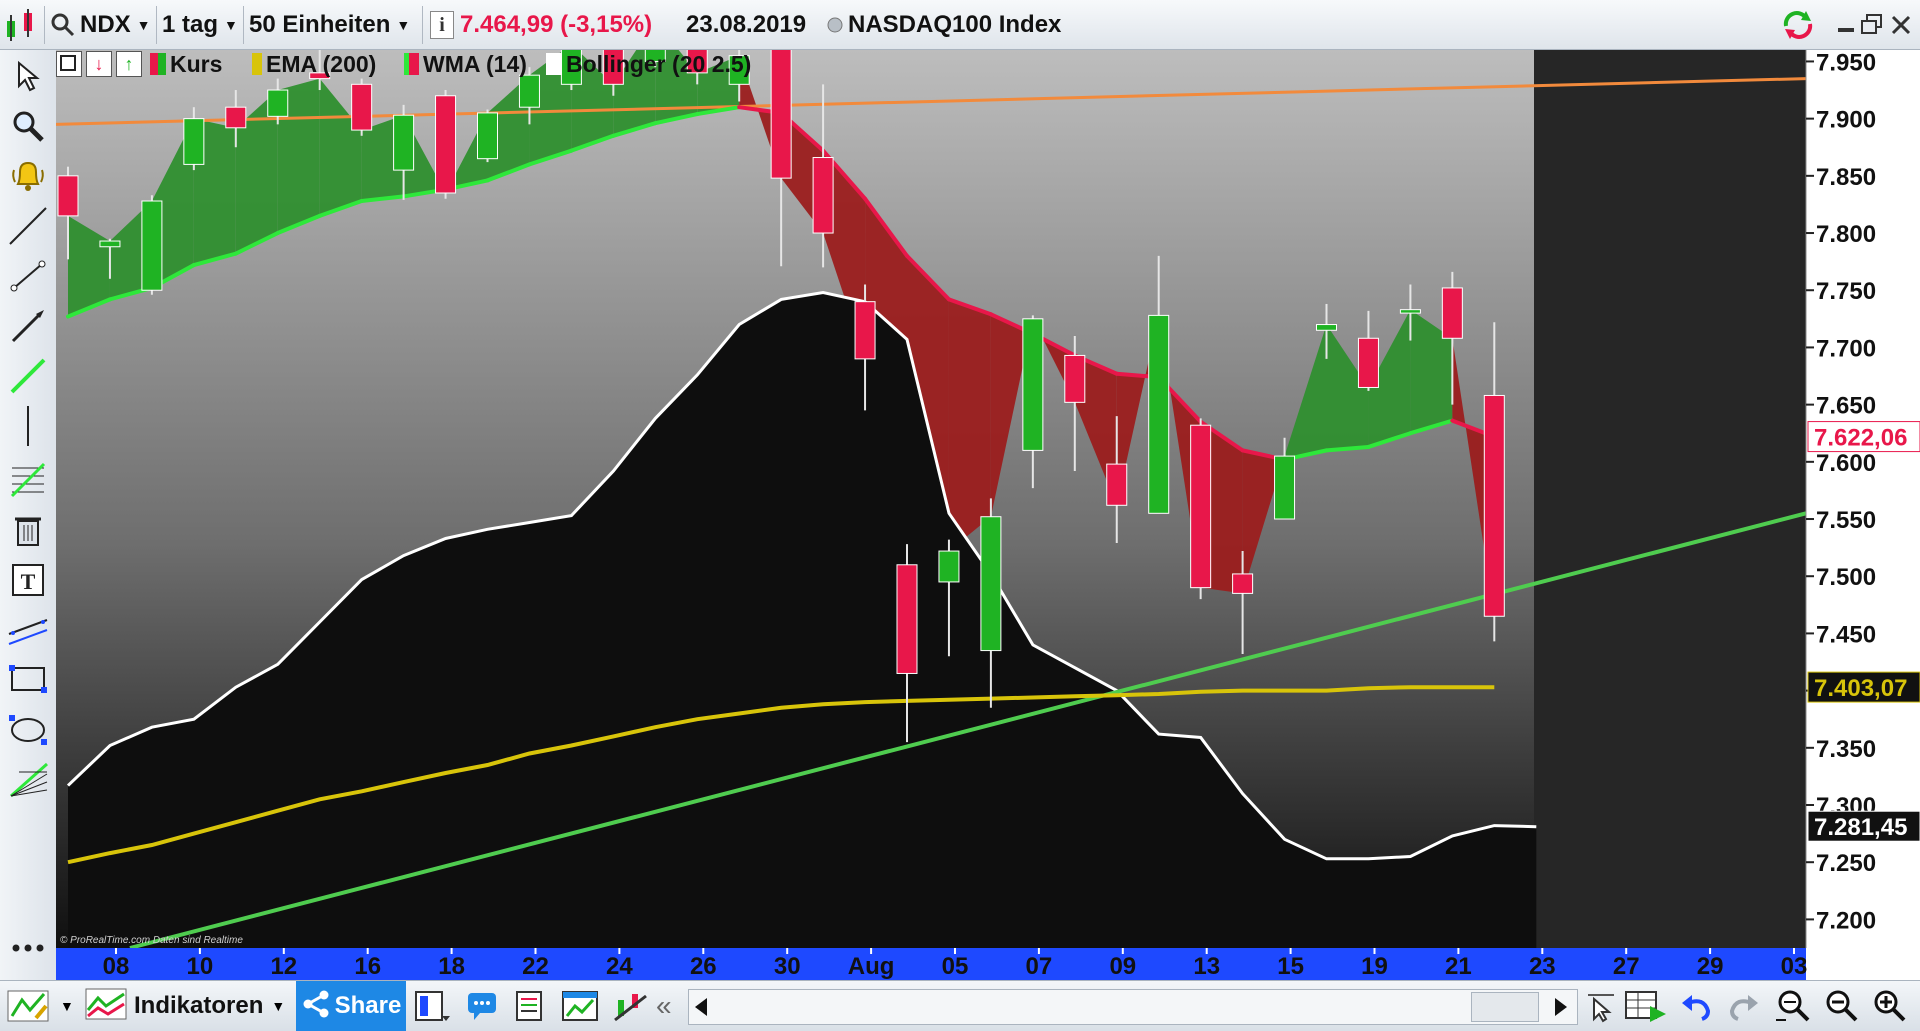 The width and height of the screenshot is (1920, 1031). What do you see at coordinates (556, 24) in the screenshot?
I see `price-change: 7.464,99 (-3,15%)` at bounding box center [556, 24].